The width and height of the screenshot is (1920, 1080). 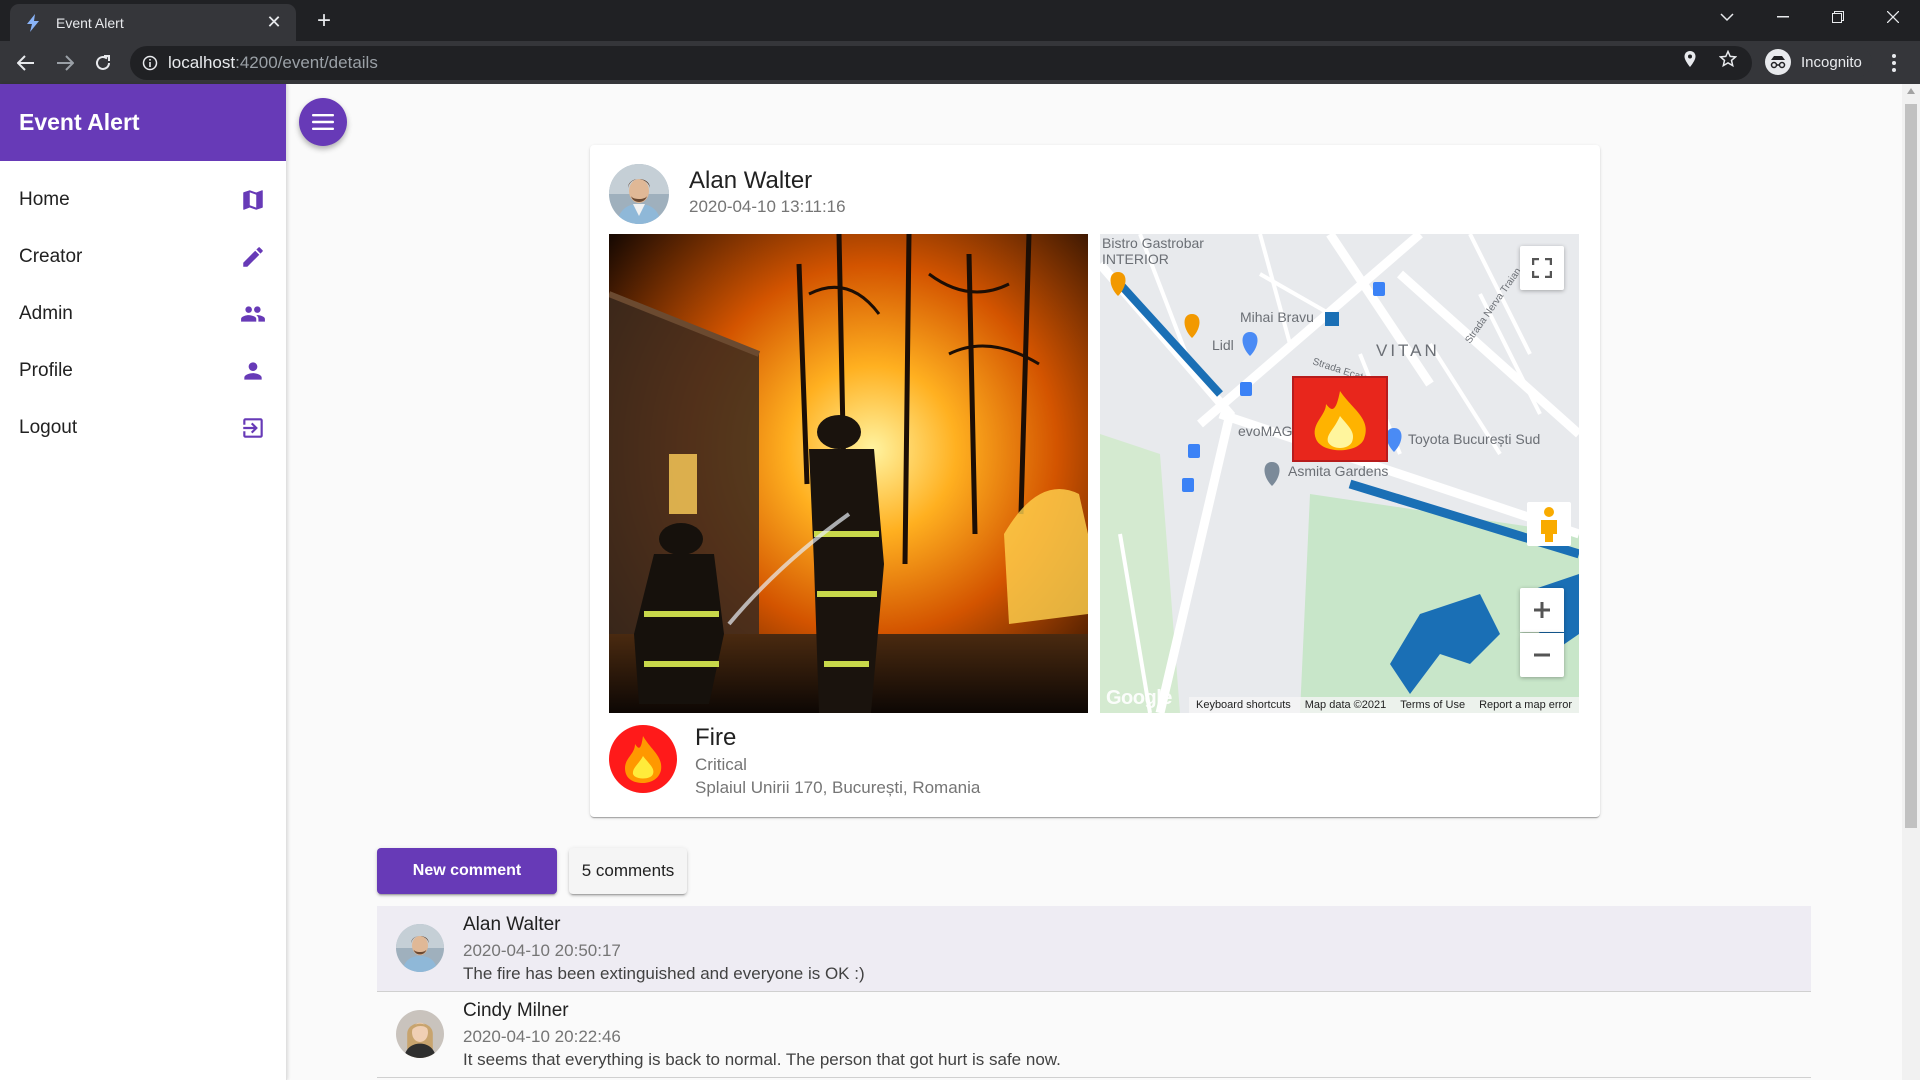 I want to click on report-map-error-link: Report a map error, so click(x=1525, y=705).